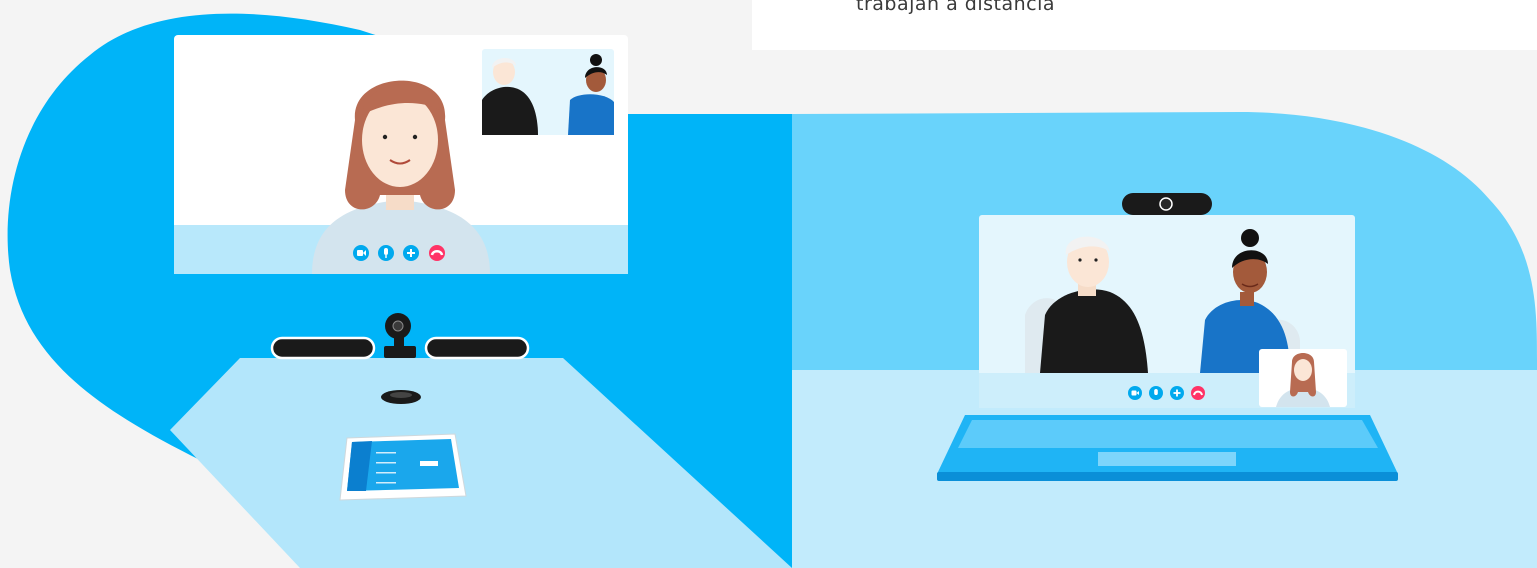  Describe the element at coordinates (1167, 459) in the screenshot. I see `laptop-trackpad` at that location.